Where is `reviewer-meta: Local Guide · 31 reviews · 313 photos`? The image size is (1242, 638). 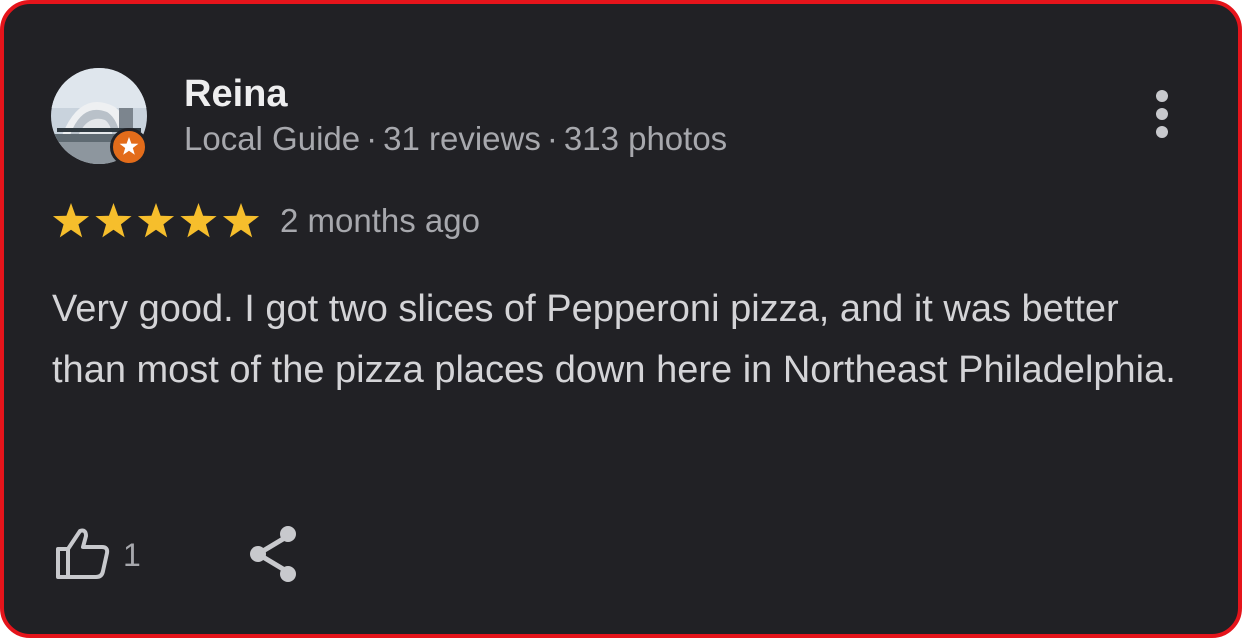
reviewer-meta: Local Guide · 31 reviews · 313 photos is located at coordinates (455, 139).